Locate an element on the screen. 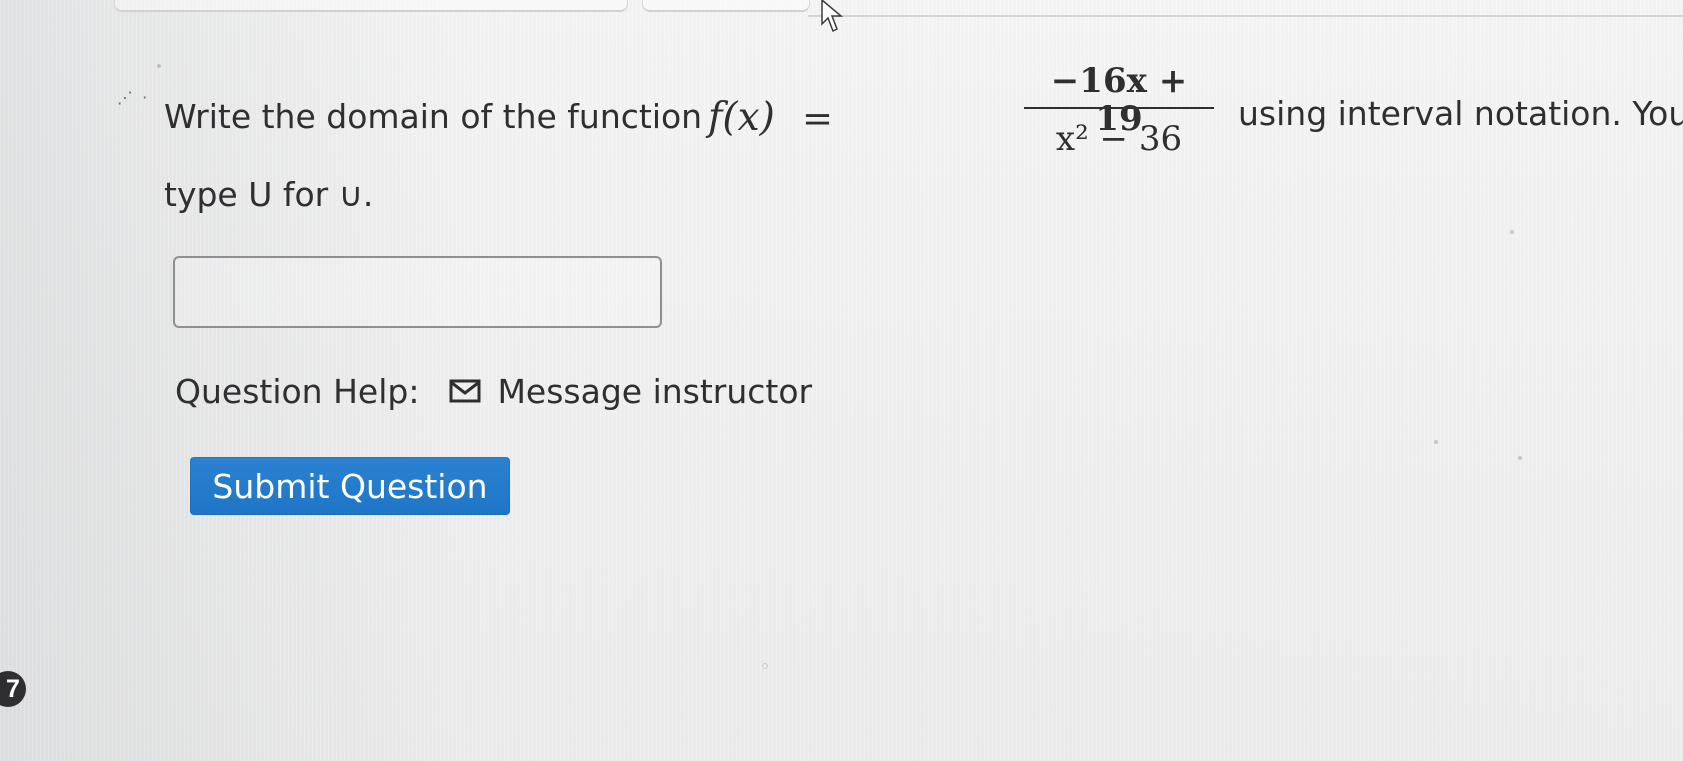 The width and height of the screenshot is (1683, 761). top-divider is located at coordinates (1245, 16).